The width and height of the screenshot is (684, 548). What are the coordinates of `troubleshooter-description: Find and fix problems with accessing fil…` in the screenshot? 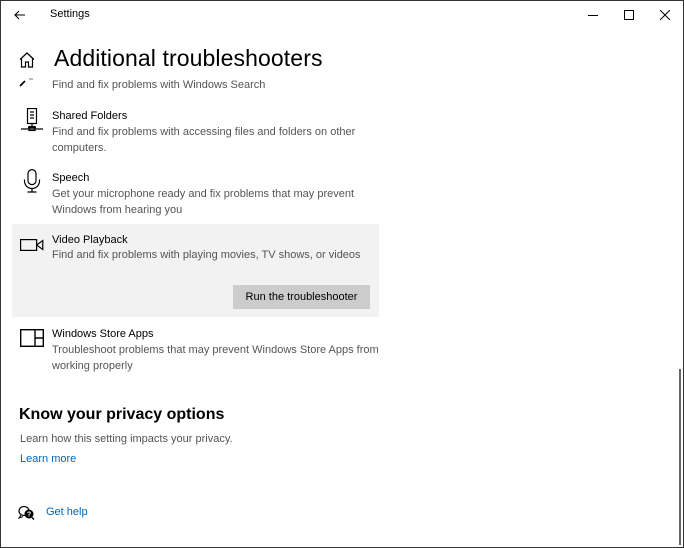 It's located at (204, 140).